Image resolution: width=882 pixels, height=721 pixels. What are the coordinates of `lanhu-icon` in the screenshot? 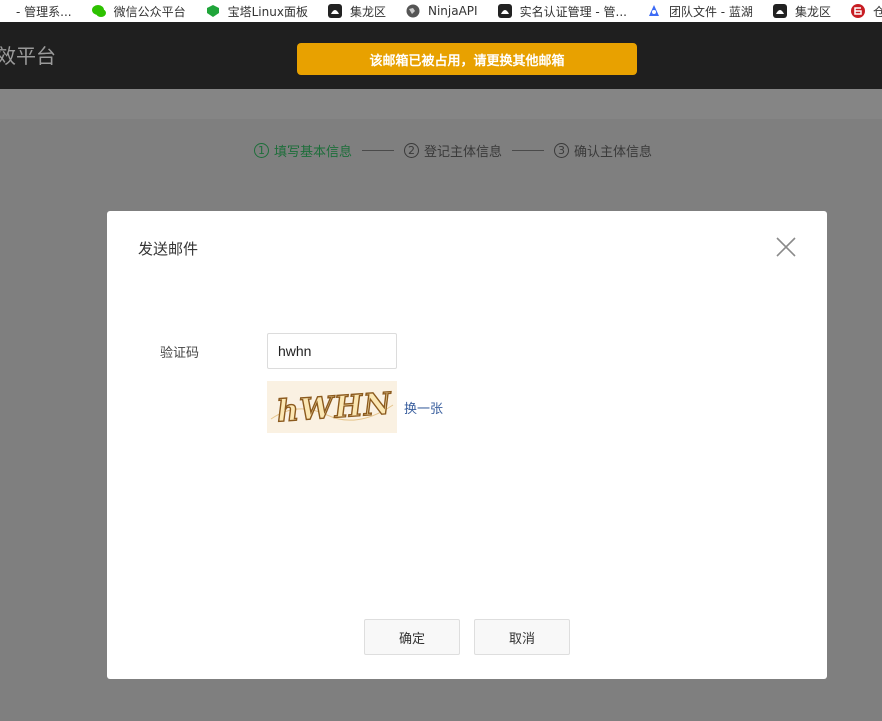 It's located at (653, 10).